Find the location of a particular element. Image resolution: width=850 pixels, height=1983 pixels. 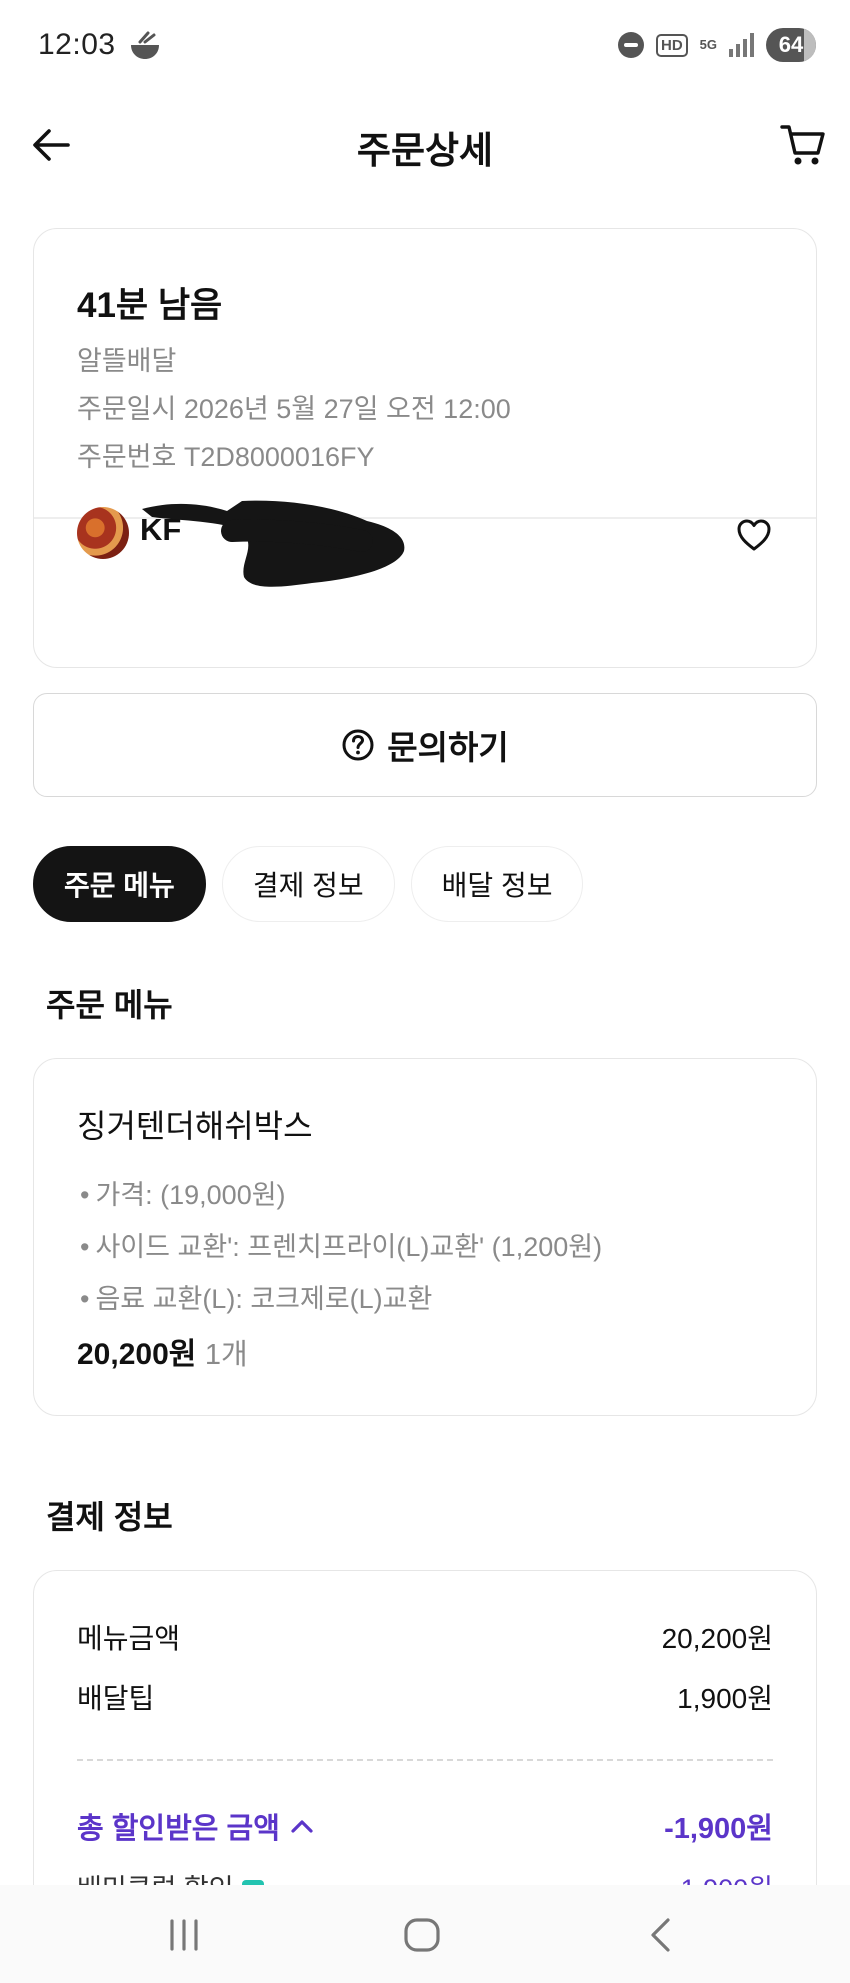

recents-icon is located at coordinates (184, 1935).